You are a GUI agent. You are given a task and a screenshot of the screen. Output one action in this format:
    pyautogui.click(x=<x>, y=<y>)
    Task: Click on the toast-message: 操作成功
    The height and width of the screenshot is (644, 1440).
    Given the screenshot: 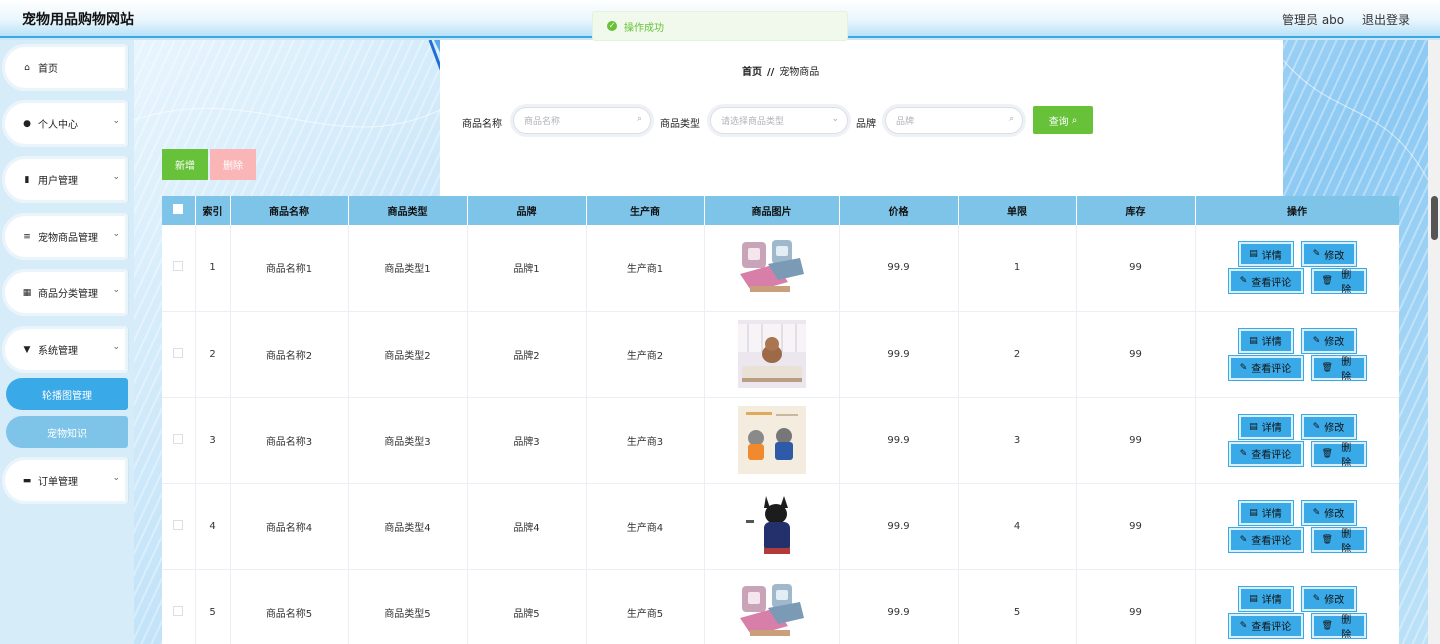 What is the action you would take?
    pyautogui.click(x=644, y=28)
    